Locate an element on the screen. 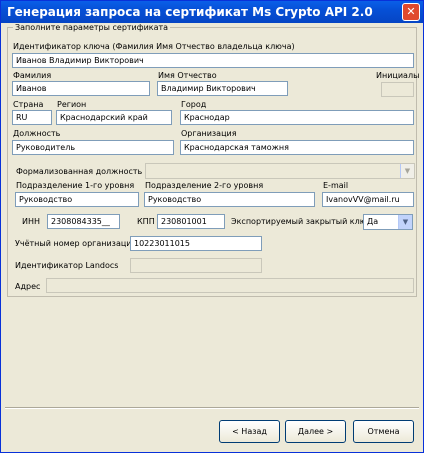 The width and height of the screenshot is (424, 453). city-label: Город is located at coordinates (194, 104).